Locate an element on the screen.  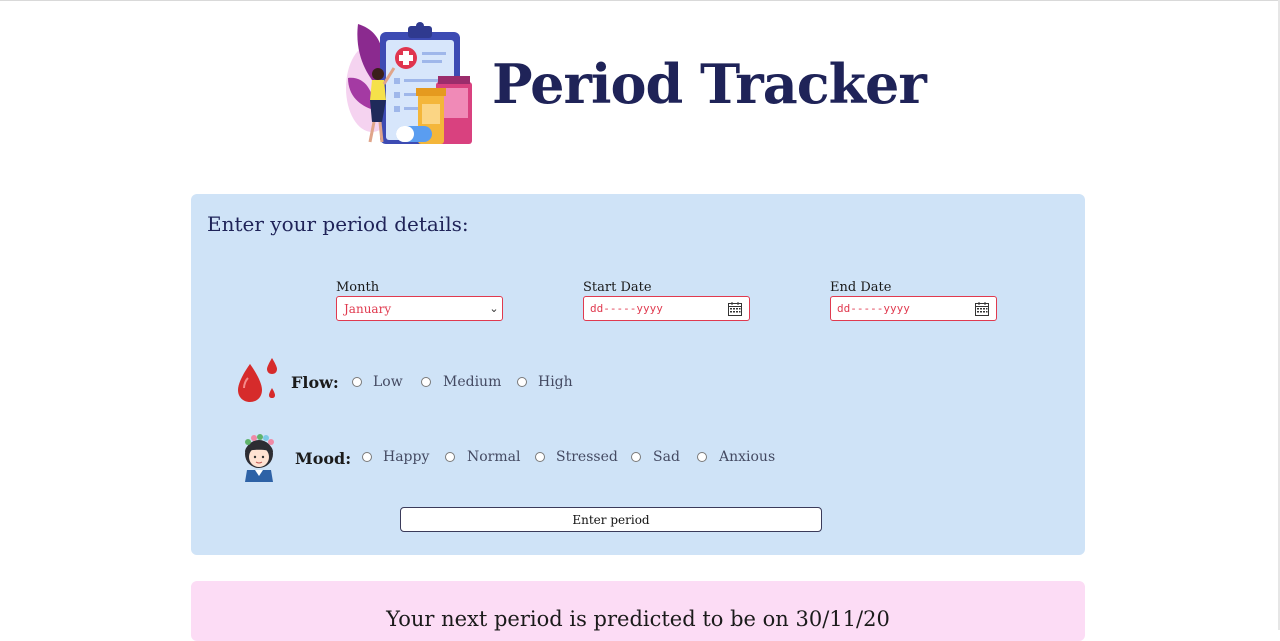
mood-happy-label: Happy is located at coordinates (406, 457).